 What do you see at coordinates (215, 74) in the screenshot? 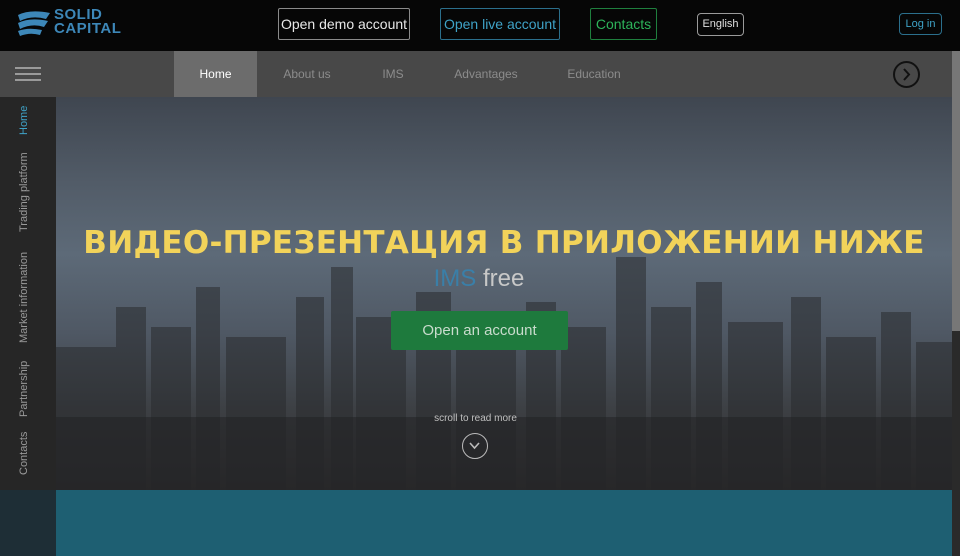
I see `nav-item-home: Home` at bounding box center [215, 74].